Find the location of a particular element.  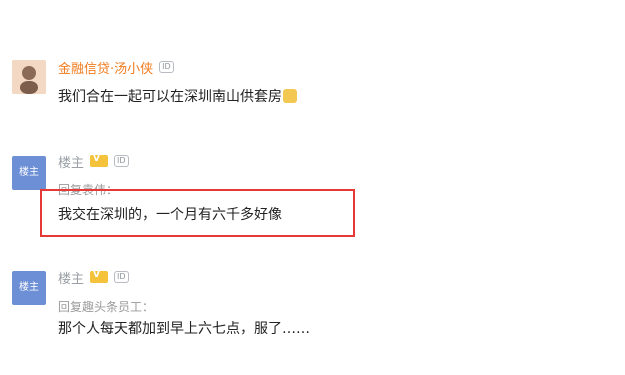

author-name: 金融信贷·汤小侠 is located at coordinates (105, 67).